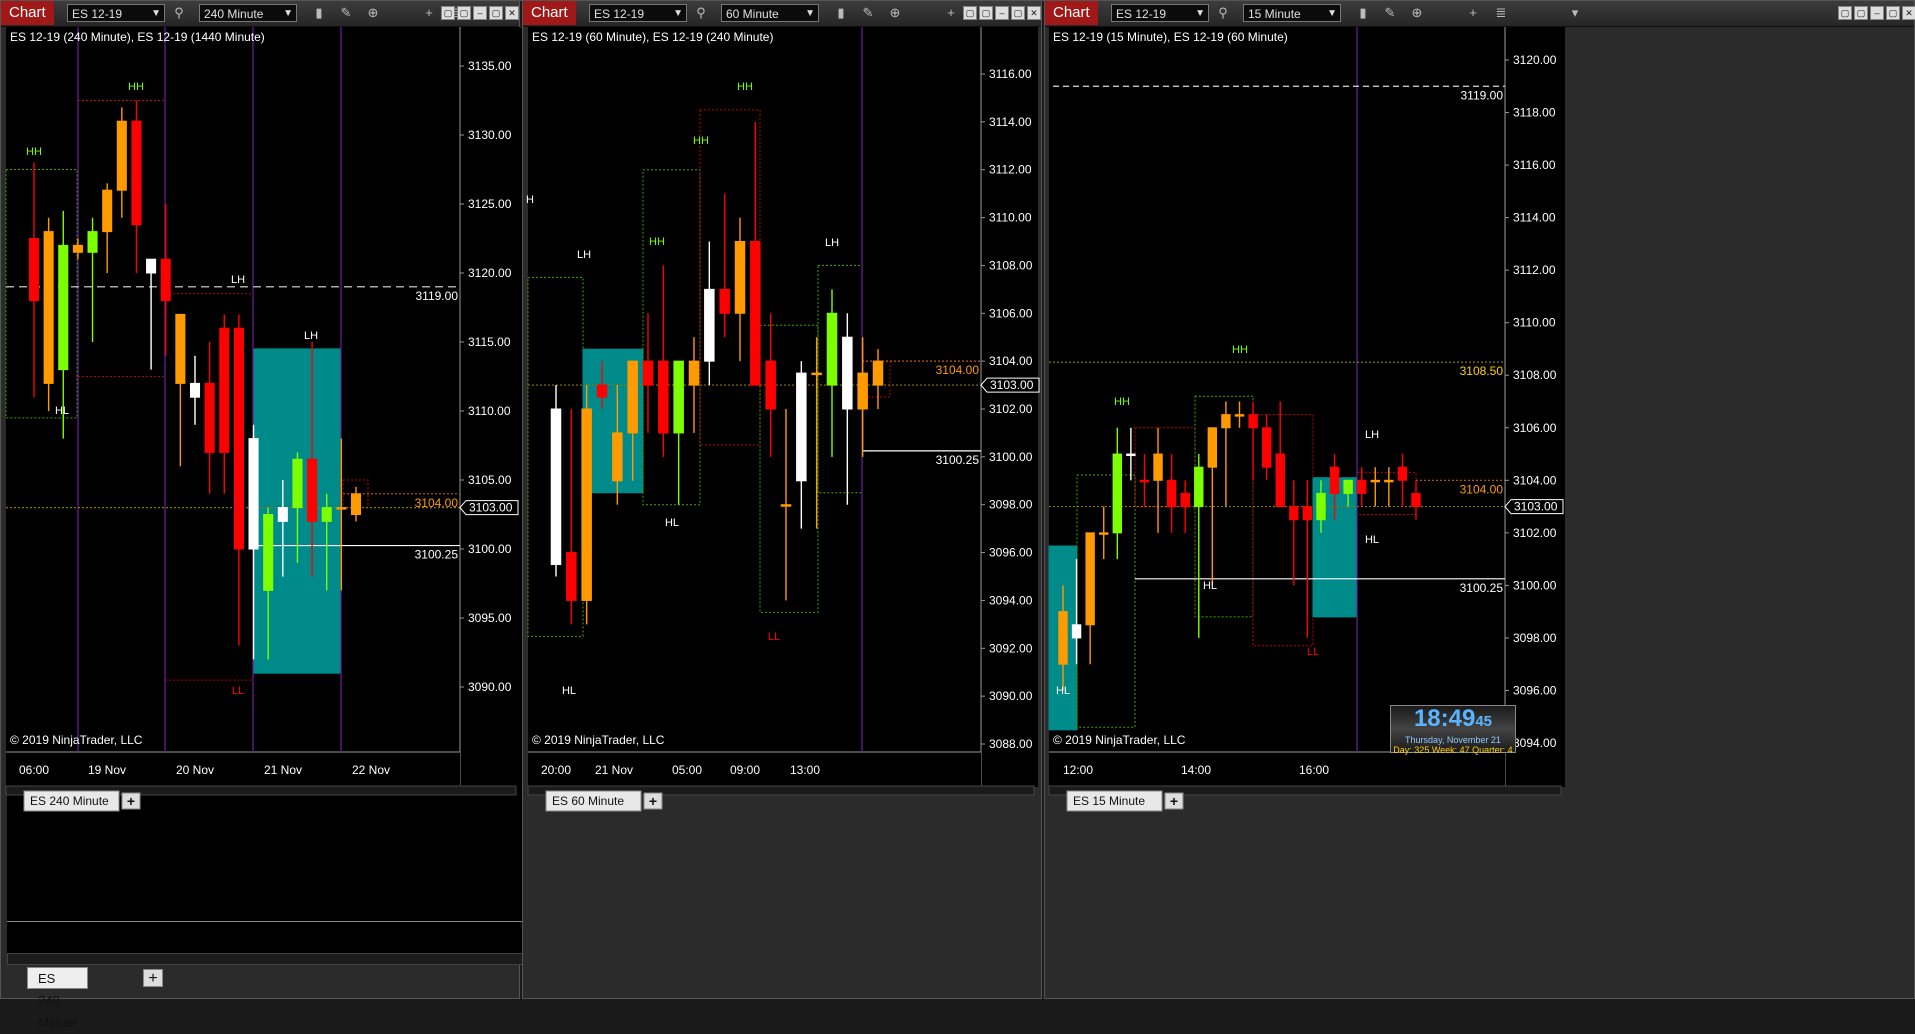 The height and width of the screenshot is (1034, 1915). I want to click on period-select: 60 Minute ▼, so click(770, 13).